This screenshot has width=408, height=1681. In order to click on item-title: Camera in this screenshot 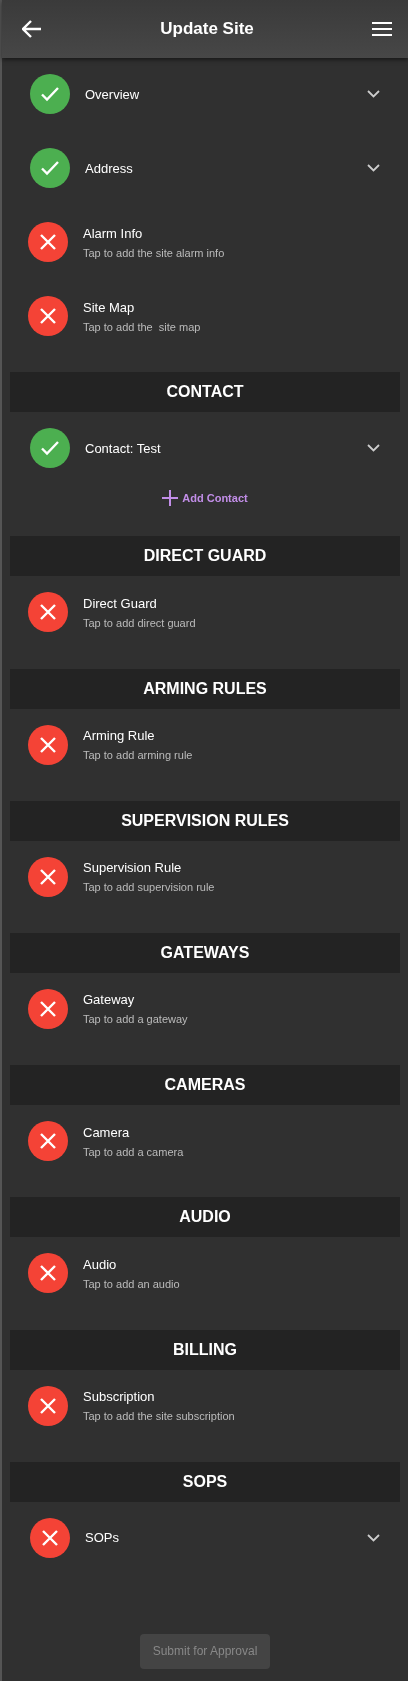, I will do `click(106, 1132)`.